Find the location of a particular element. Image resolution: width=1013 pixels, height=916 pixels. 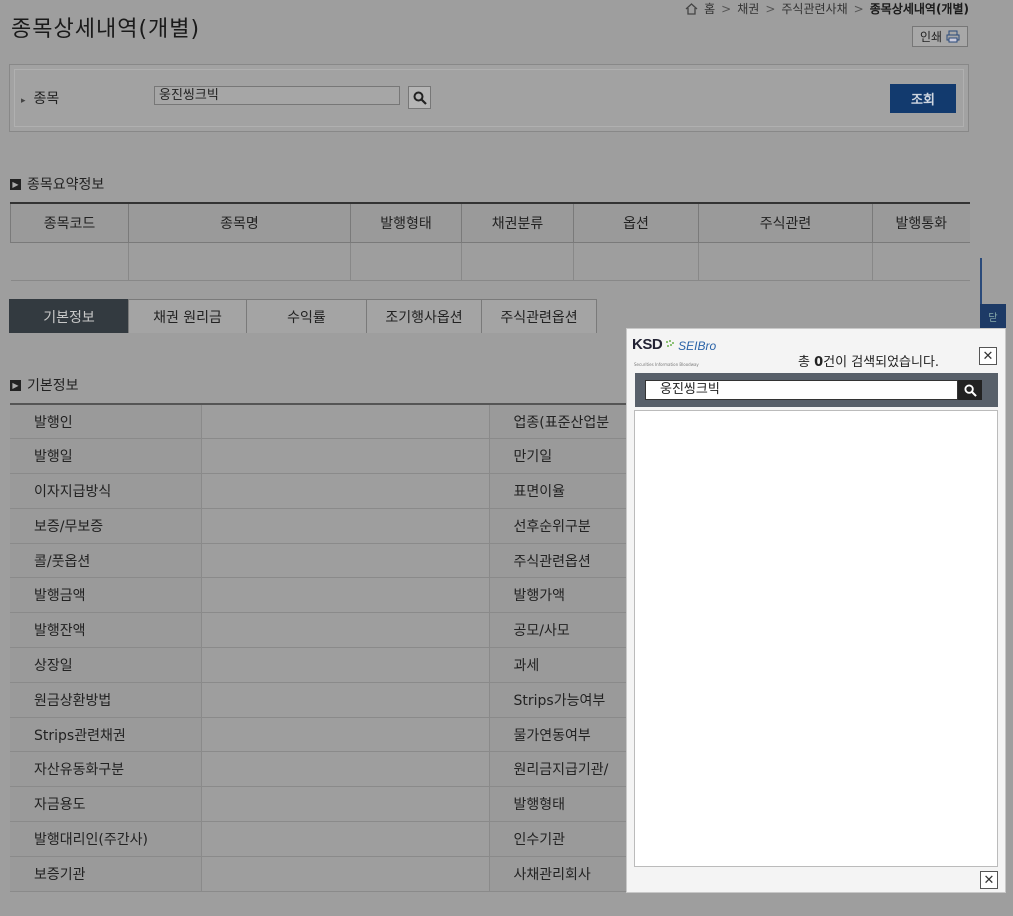

popup-close-button-top: ✕ is located at coordinates (988, 356).